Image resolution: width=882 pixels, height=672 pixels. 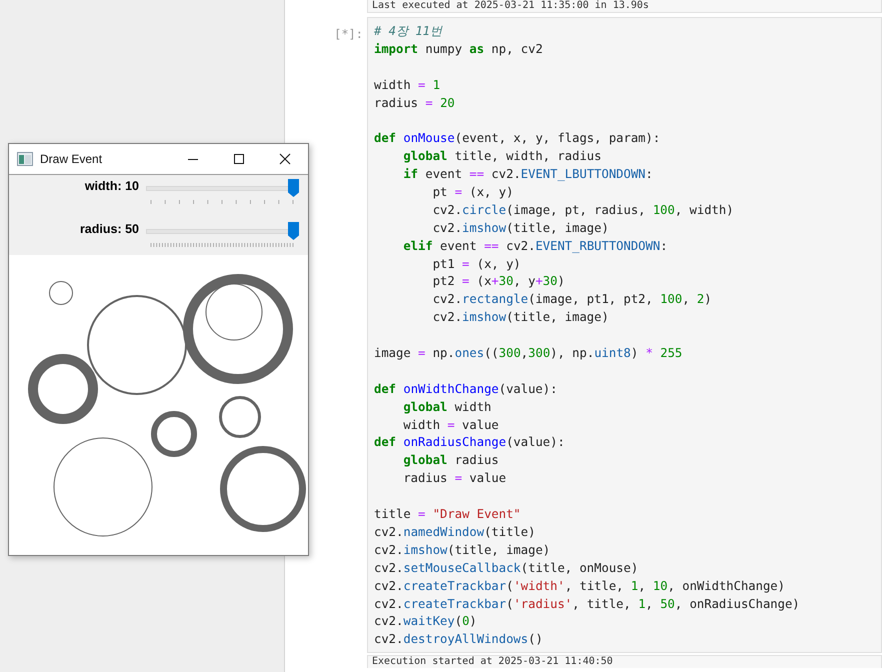 What do you see at coordinates (470, 443) in the screenshot?
I see `code-line: def onRadiusChange(value):` at bounding box center [470, 443].